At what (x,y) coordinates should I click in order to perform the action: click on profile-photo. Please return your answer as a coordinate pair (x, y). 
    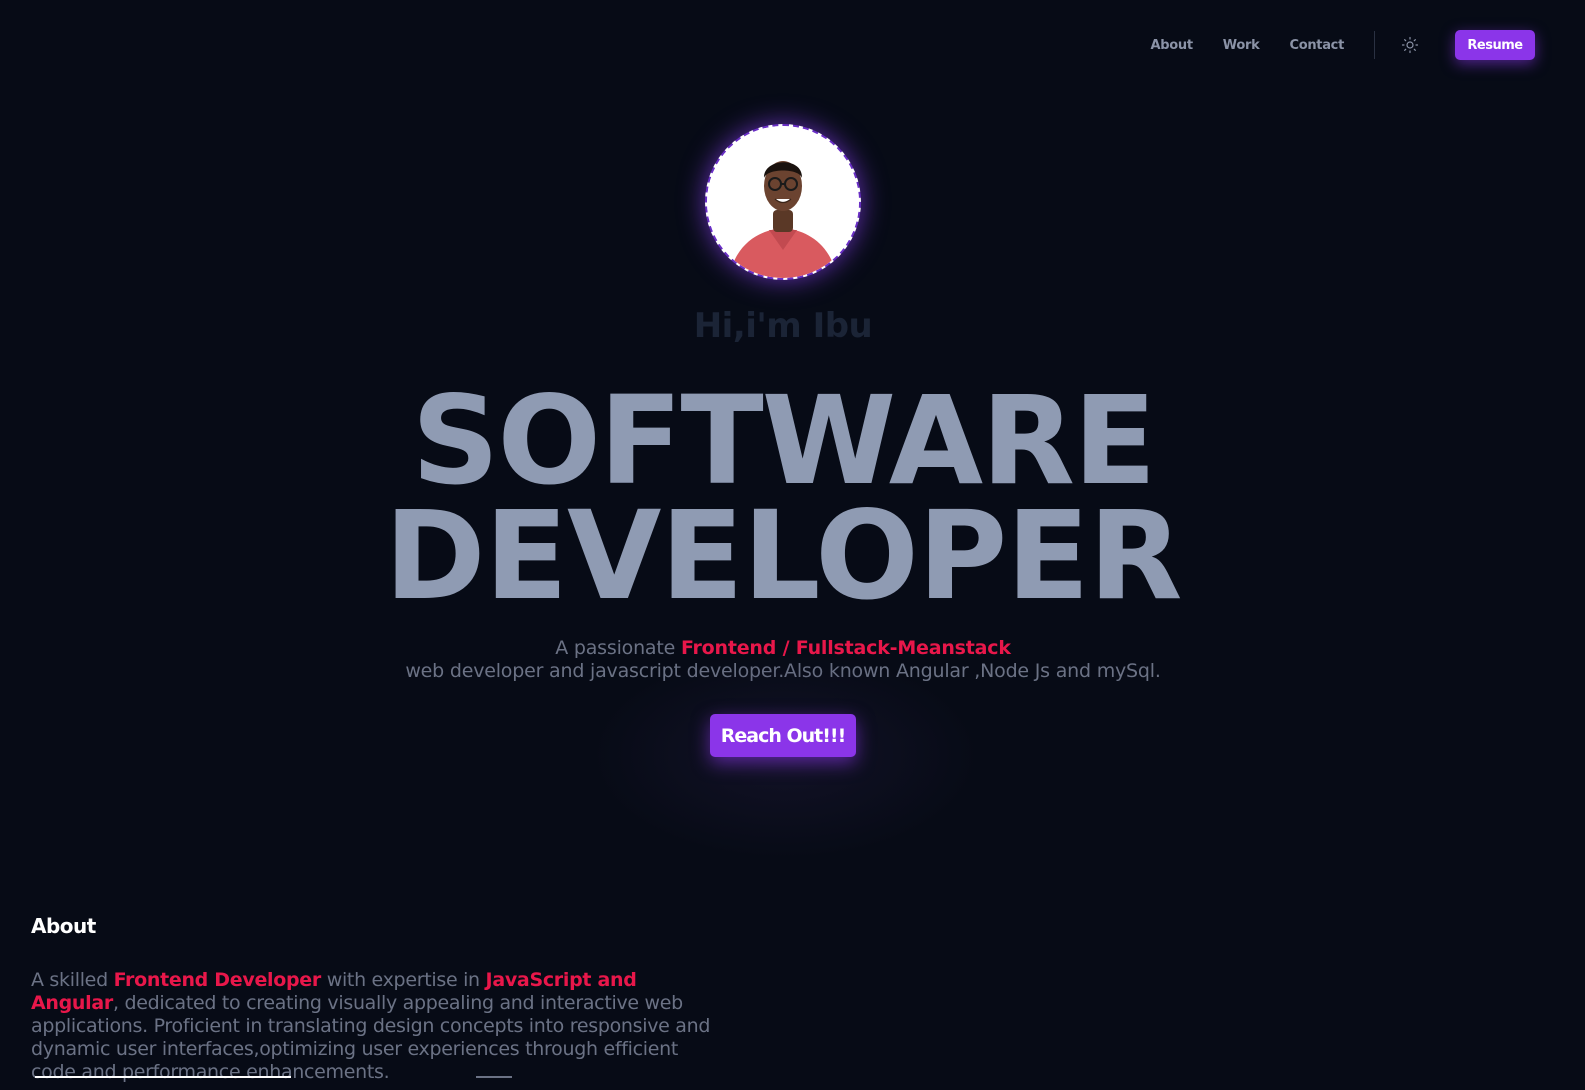
    Looking at the image, I should click on (783, 202).